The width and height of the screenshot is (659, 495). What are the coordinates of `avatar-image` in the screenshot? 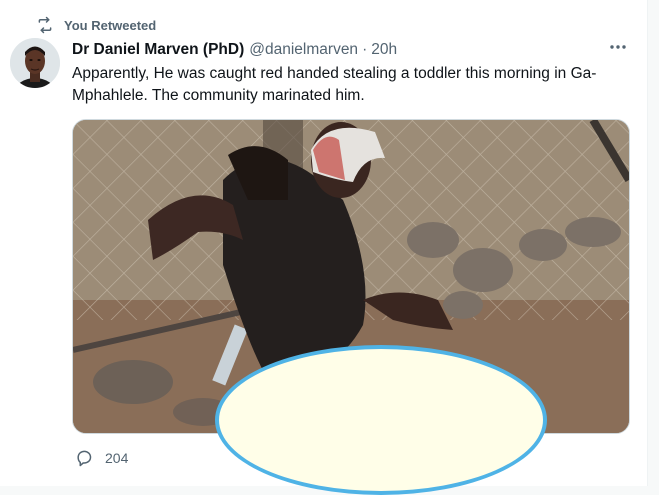 It's located at (35, 63).